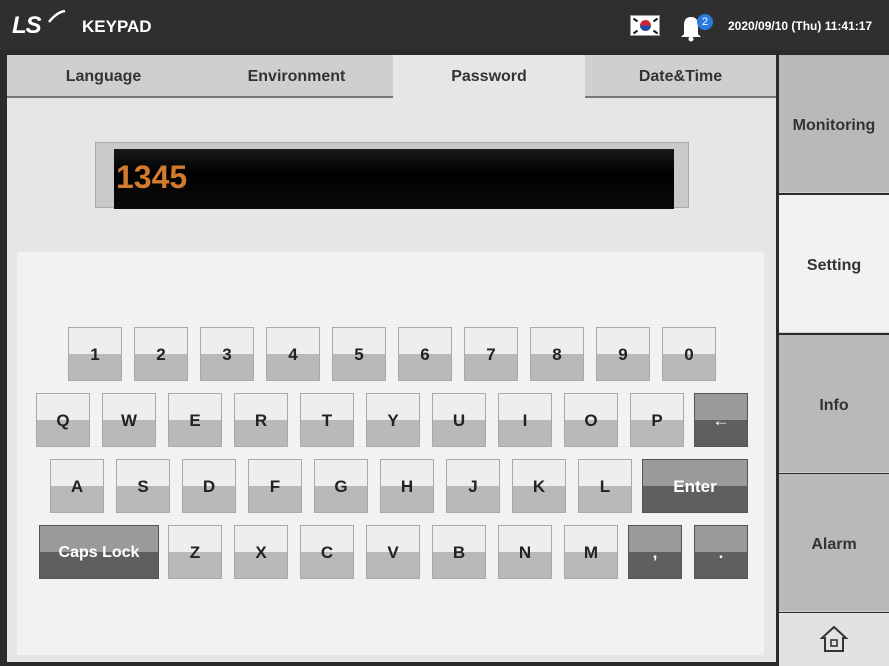 The width and height of the screenshot is (889, 666). What do you see at coordinates (645, 25) in the screenshot?
I see `korea-flag-icon` at bounding box center [645, 25].